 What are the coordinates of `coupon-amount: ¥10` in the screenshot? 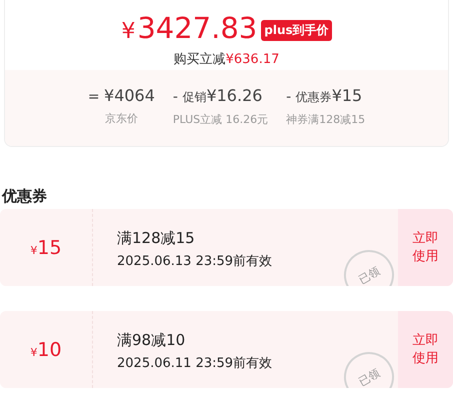 It's located at (46, 349).